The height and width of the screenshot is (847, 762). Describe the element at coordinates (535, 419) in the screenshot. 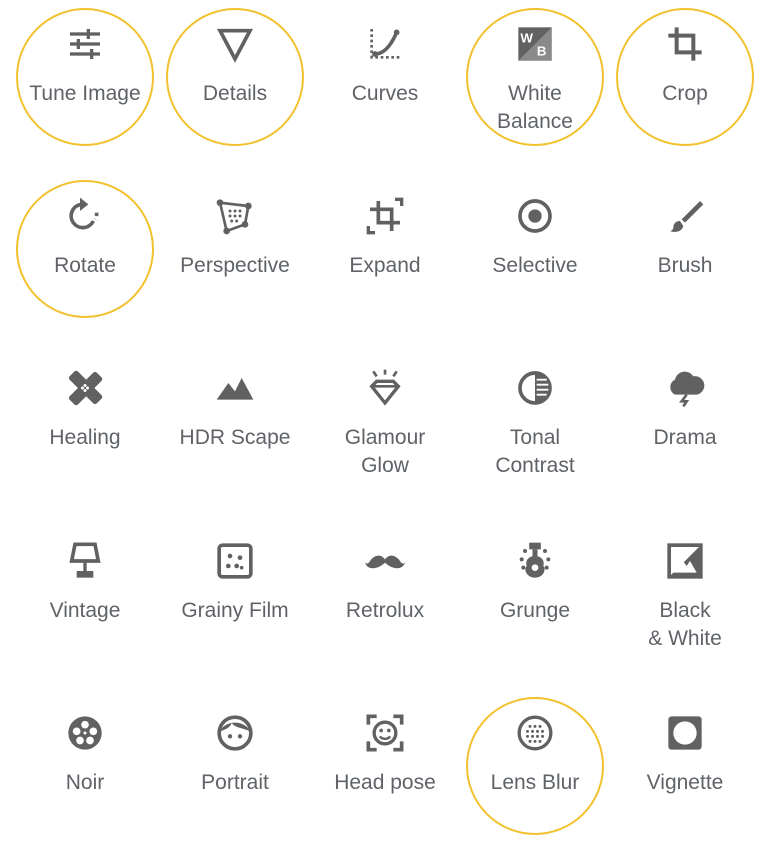

I see `tool-tonal-contrast: Tonal Contrast` at that location.